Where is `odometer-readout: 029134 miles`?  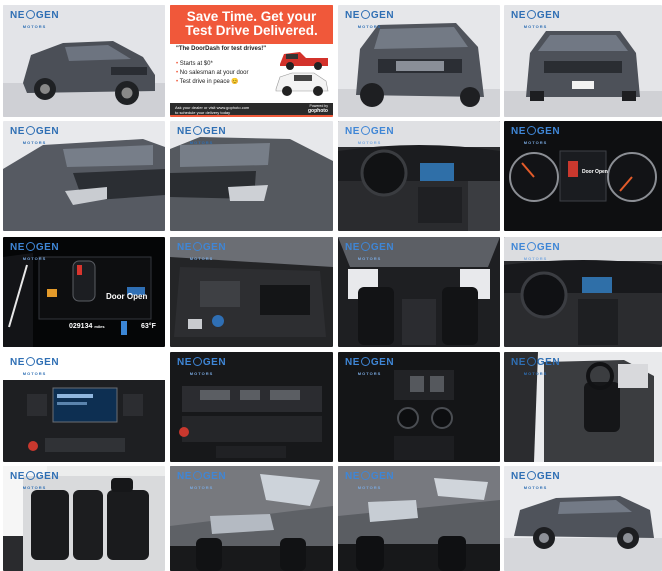
odometer-readout: 029134 miles is located at coordinates (87, 326).